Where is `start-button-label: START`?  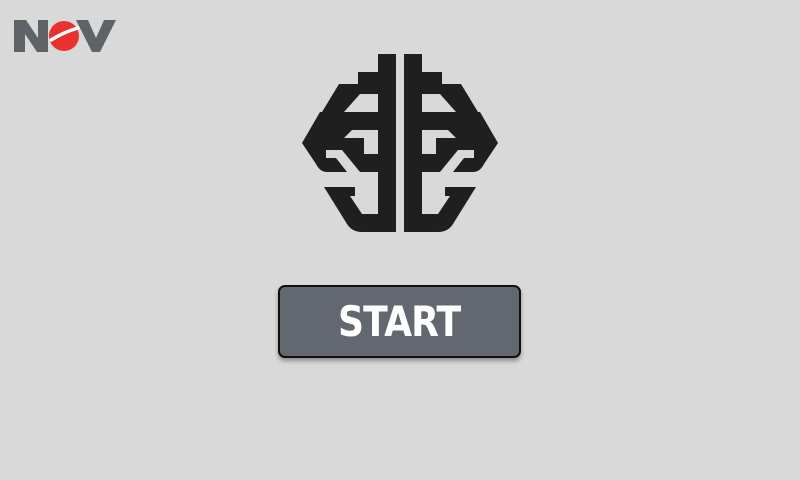
start-button-label: START is located at coordinates (399, 321).